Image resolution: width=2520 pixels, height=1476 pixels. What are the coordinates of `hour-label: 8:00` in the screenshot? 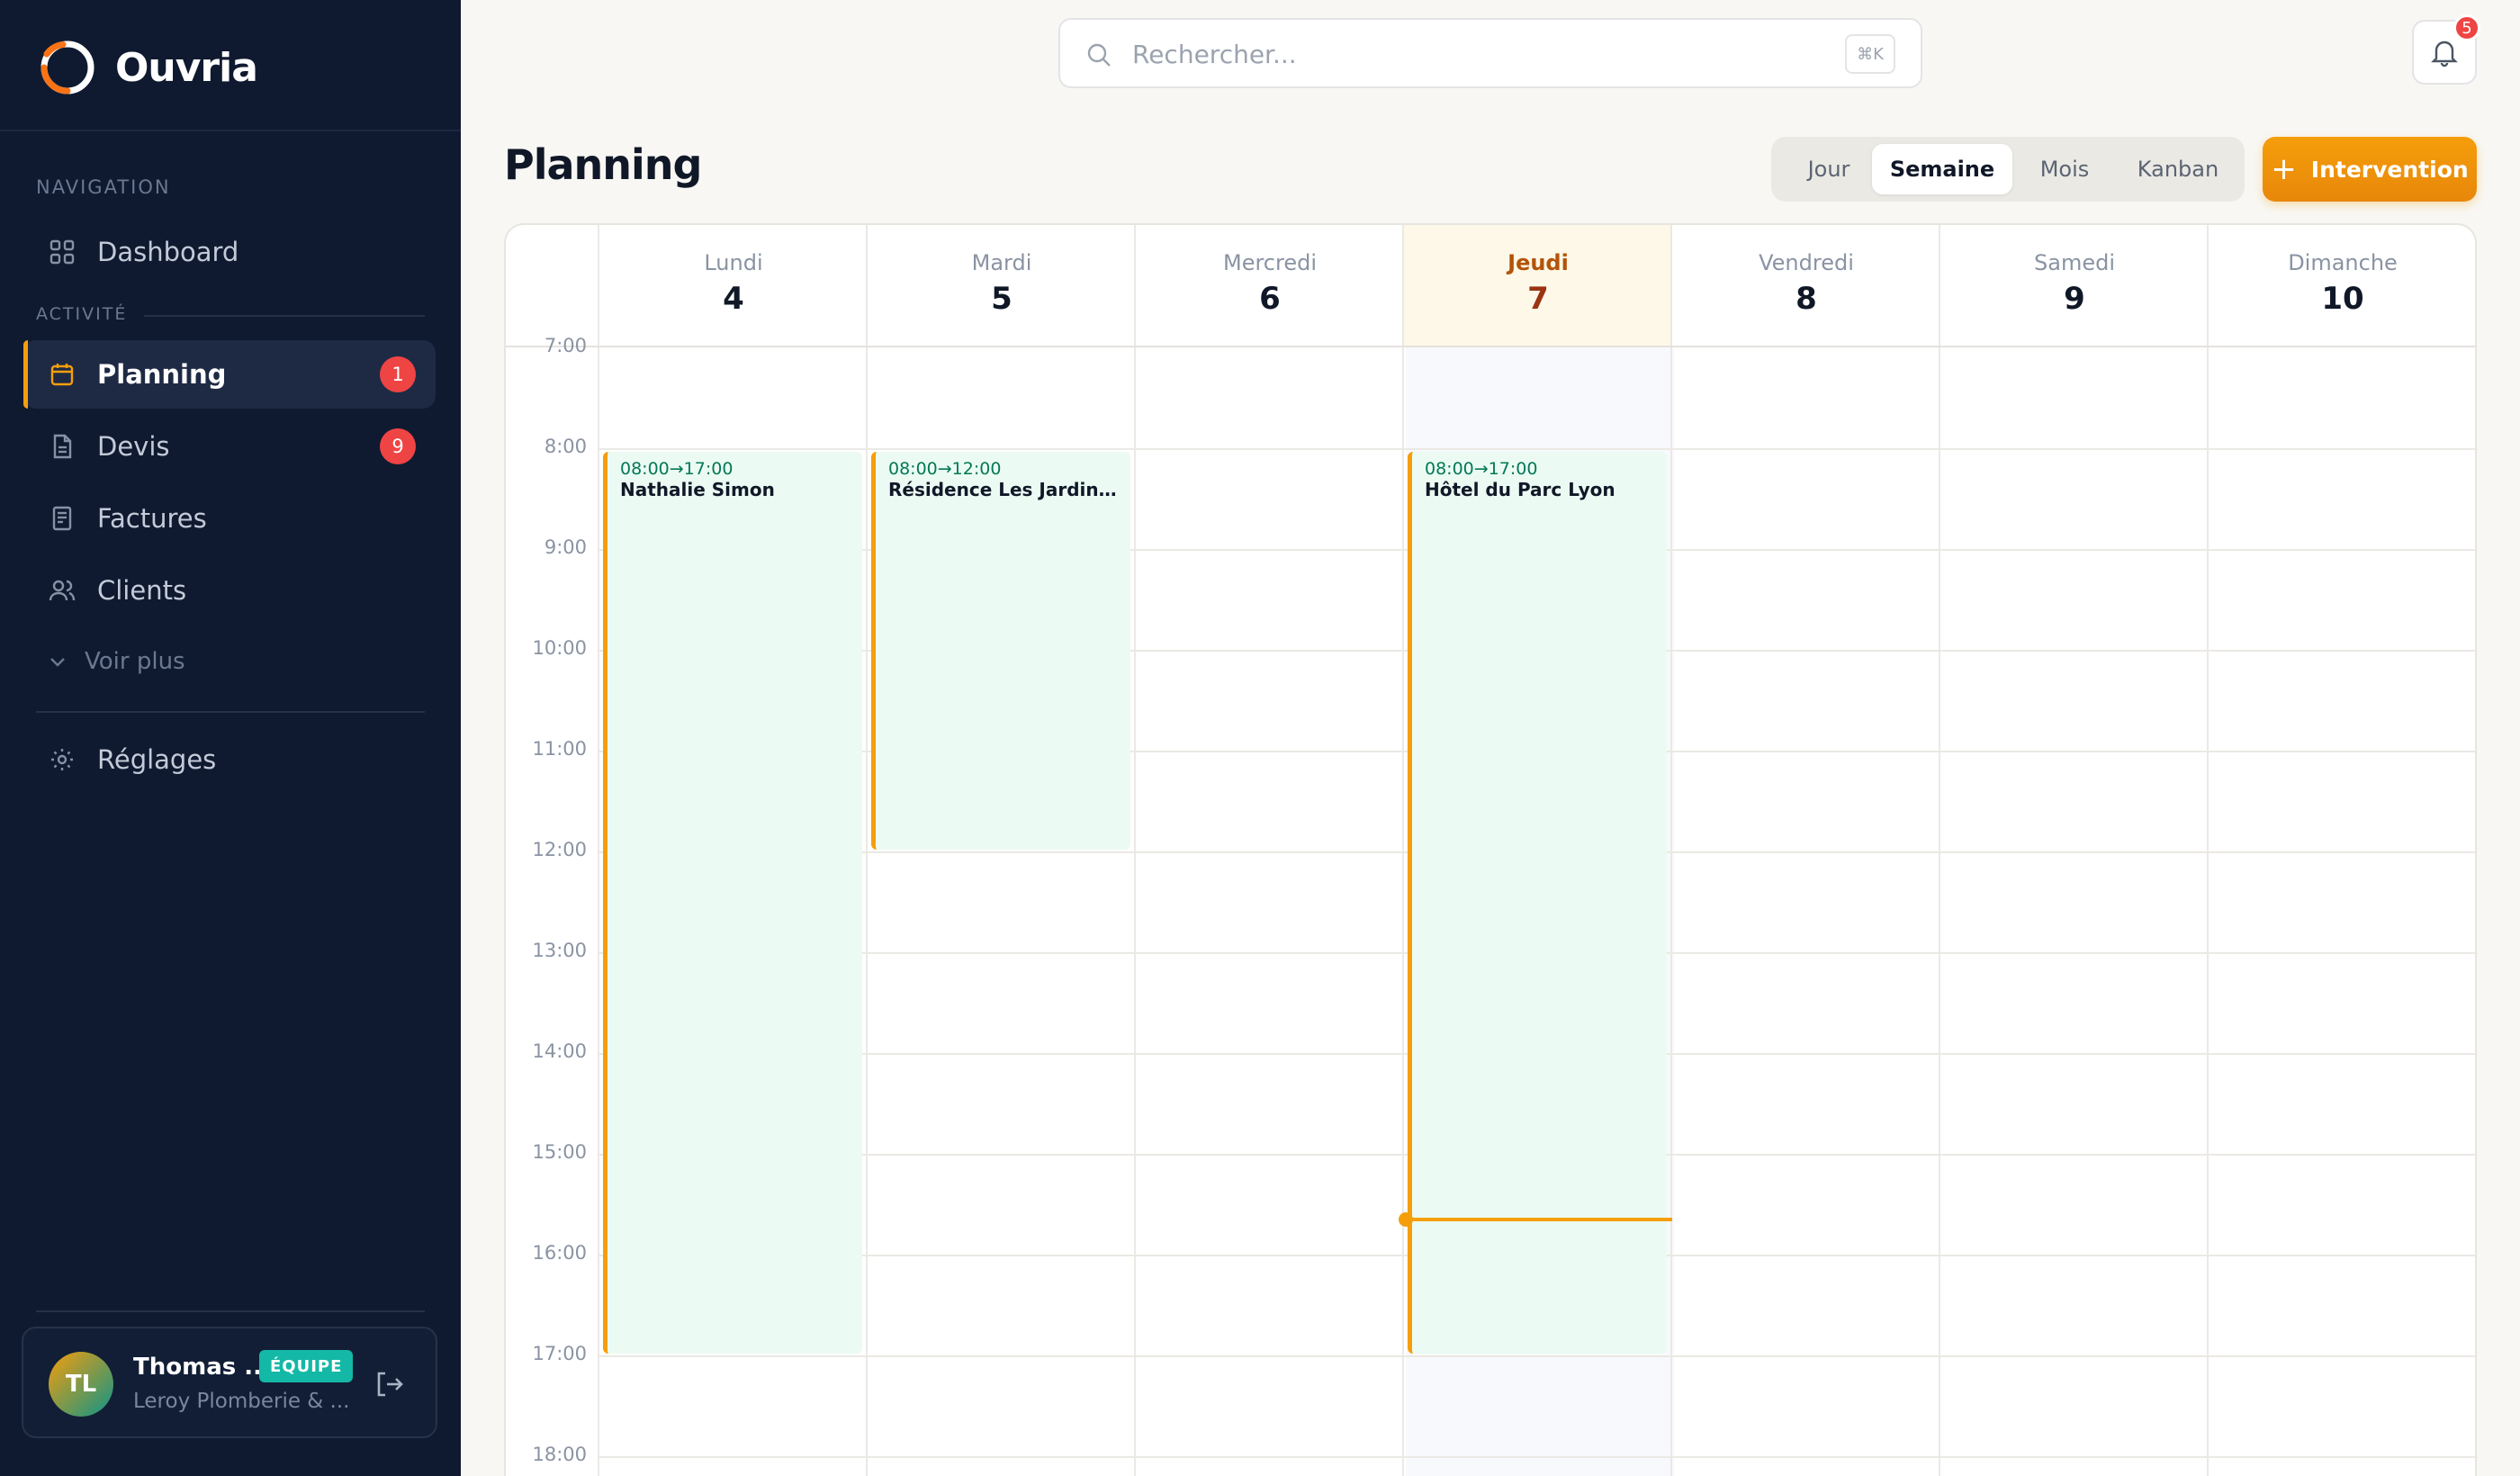 It's located at (565, 447).